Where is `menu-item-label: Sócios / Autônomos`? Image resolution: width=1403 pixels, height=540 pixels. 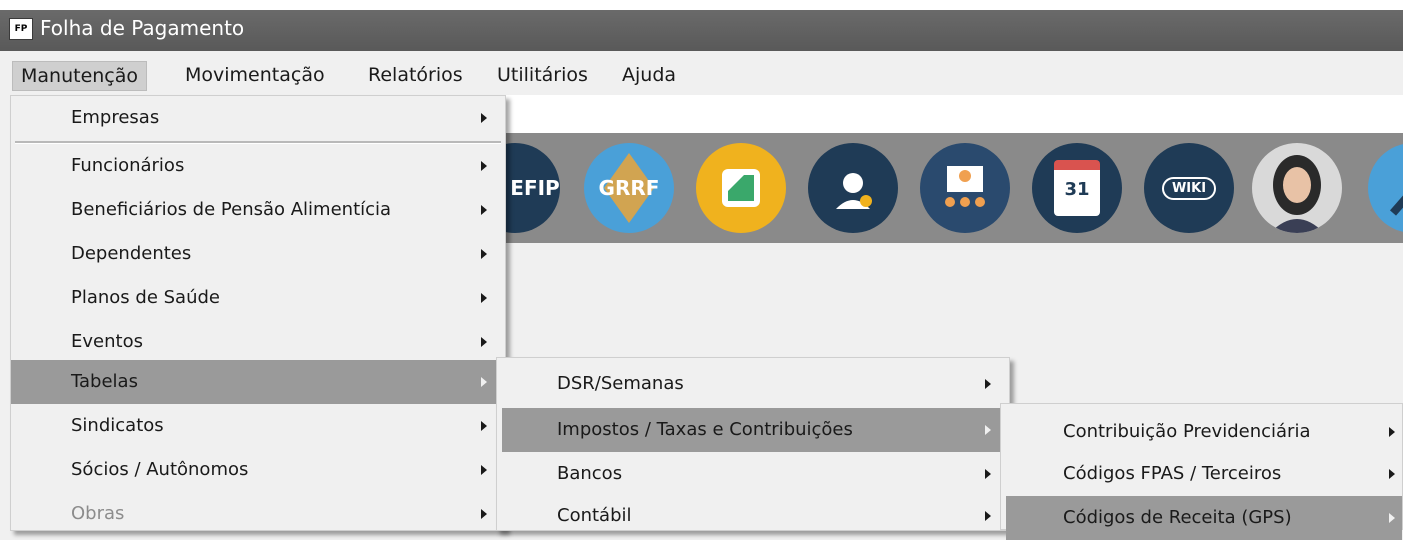
menu-item-label: Sócios / Autônomos is located at coordinates (160, 469).